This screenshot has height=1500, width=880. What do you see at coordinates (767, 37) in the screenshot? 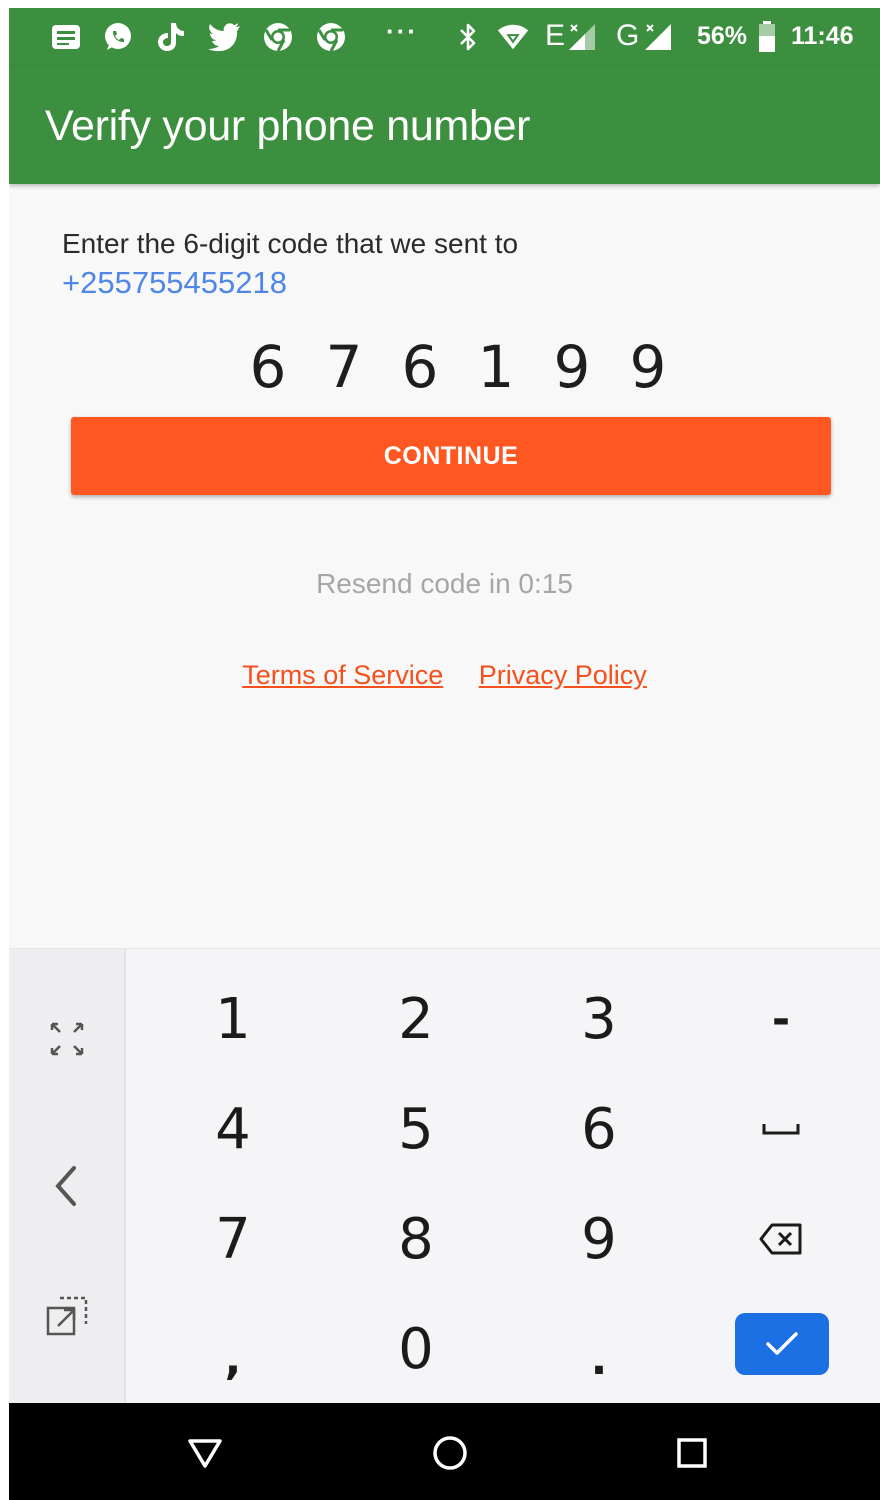
I see `battery-icon` at bounding box center [767, 37].